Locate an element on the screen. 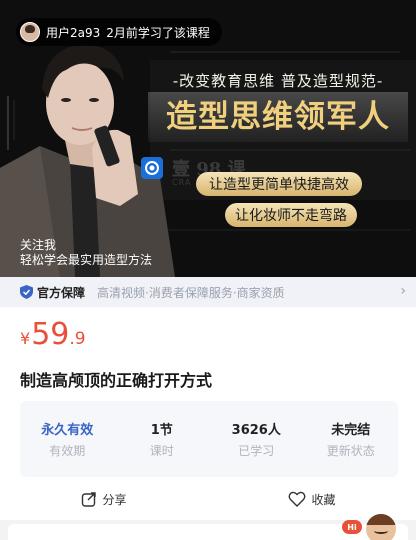 The image size is (416, 540). price-decimal: .9 is located at coordinates (77, 339).